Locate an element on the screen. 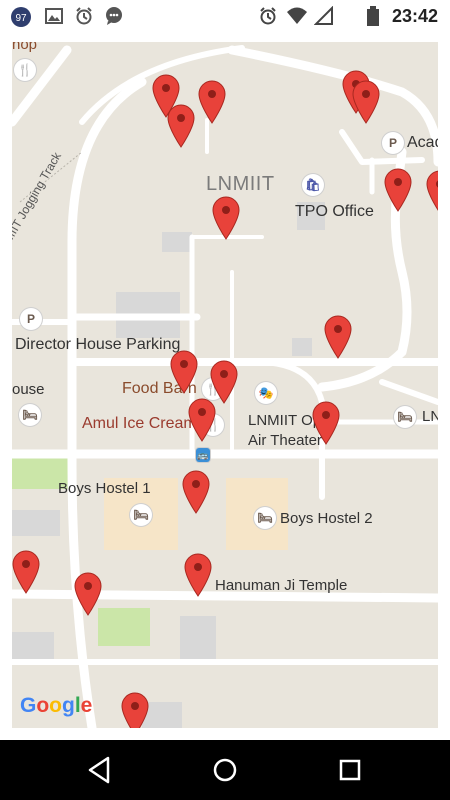 The width and height of the screenshot is (450, 800). back-icon is located at coordinates (100, 770).